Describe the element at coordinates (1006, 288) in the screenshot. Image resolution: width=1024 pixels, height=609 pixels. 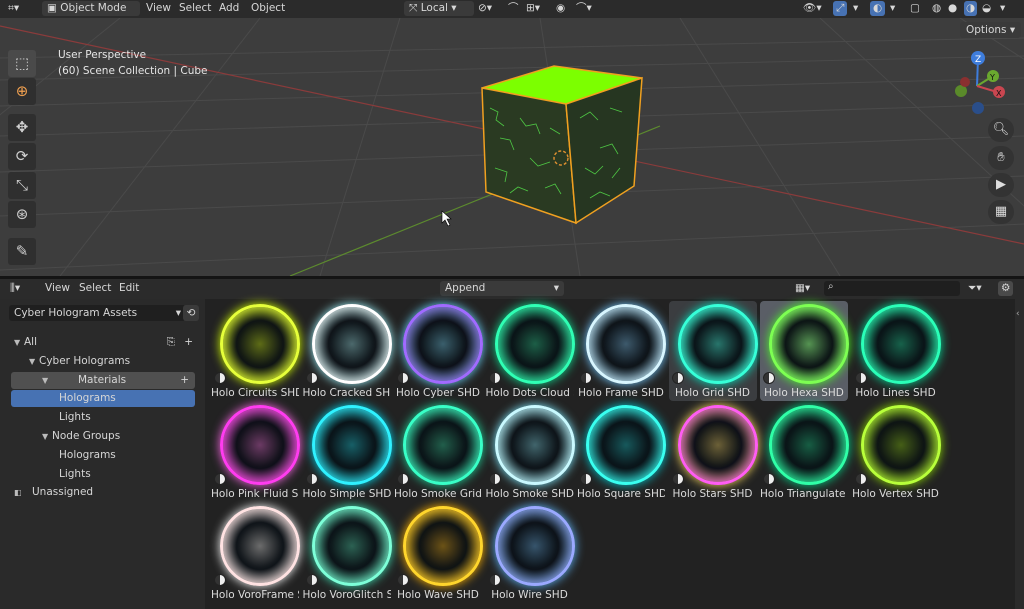
I see `settings-gear-icon: ⚙` at that location.